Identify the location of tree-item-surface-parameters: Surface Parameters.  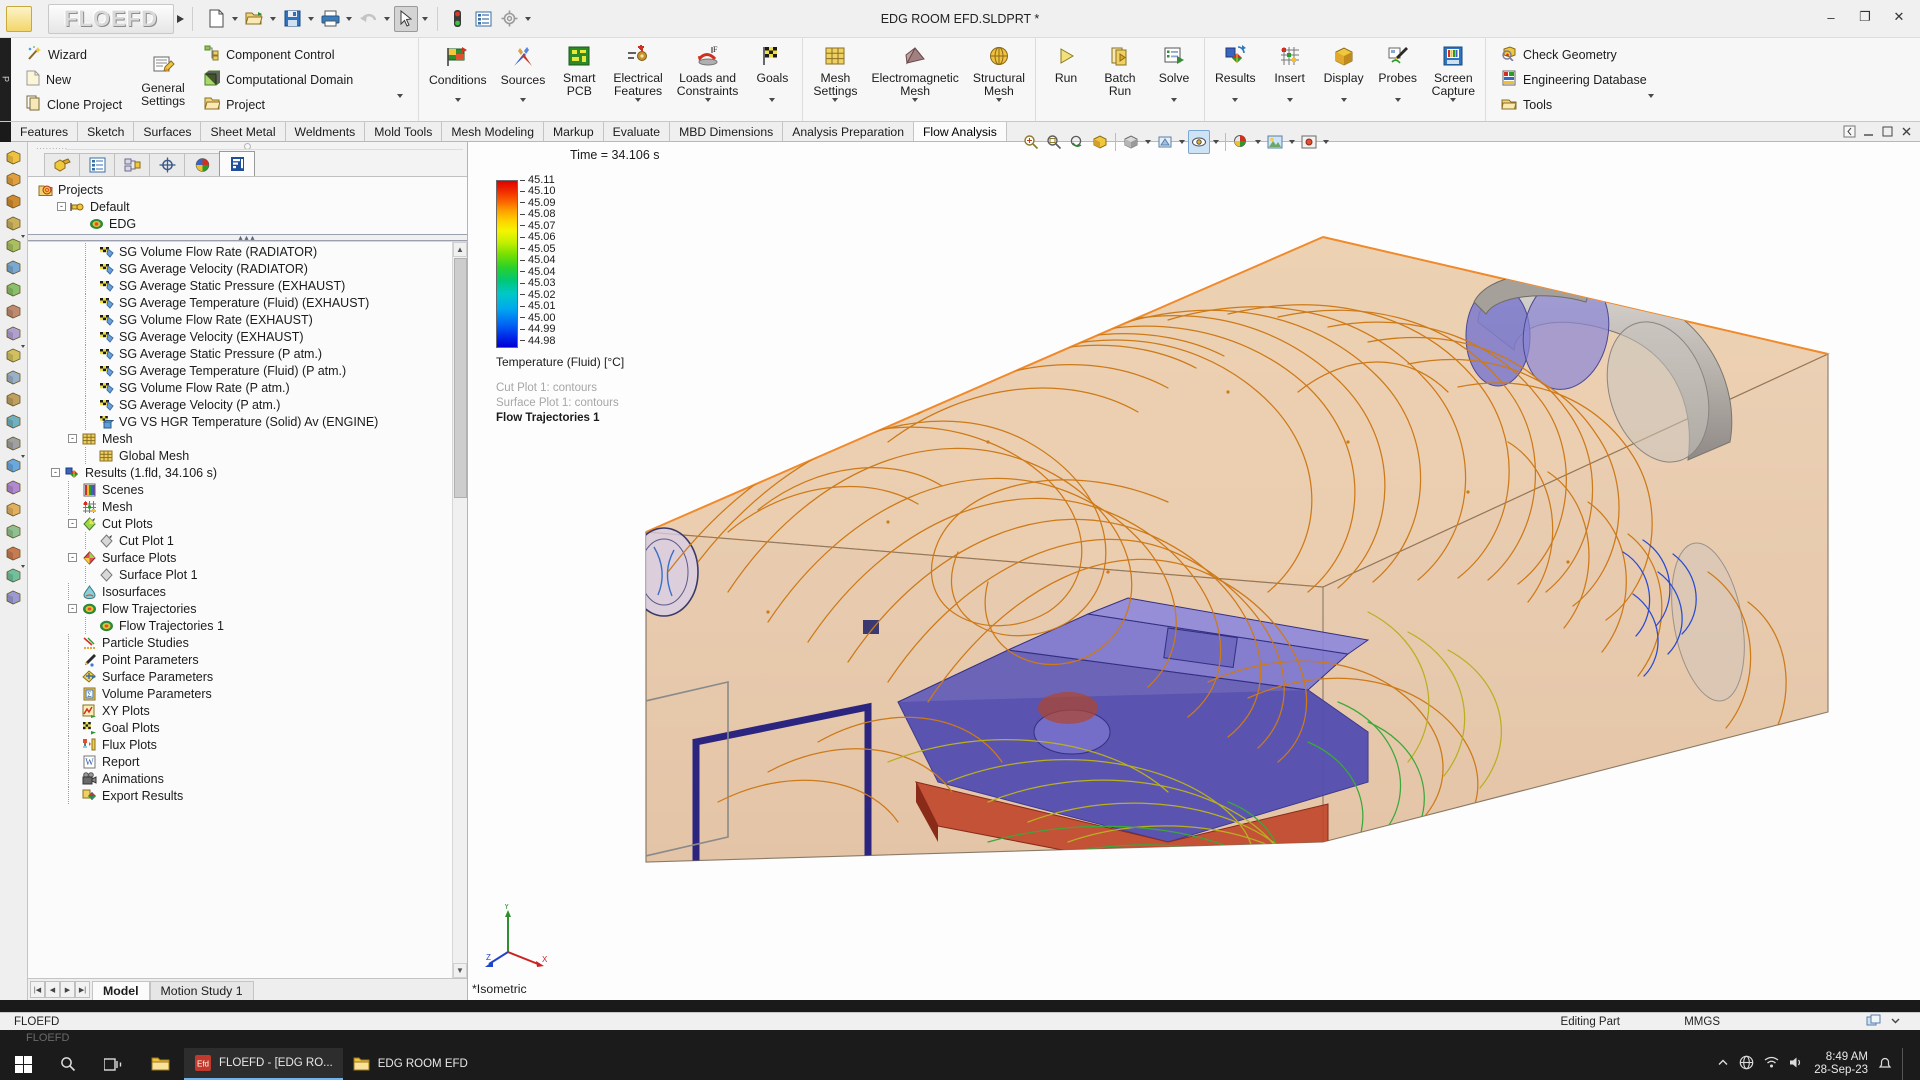
(247, 676).